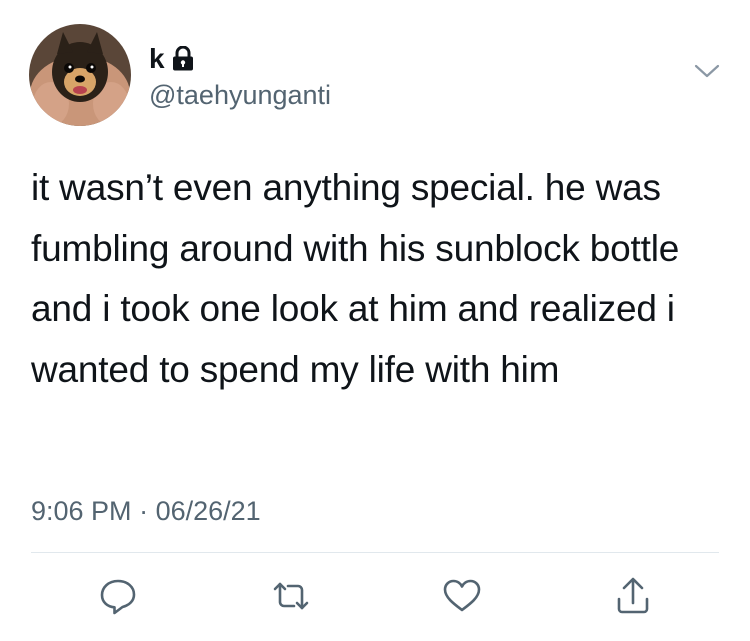 The height and width of the screenshot is (641, 750). I want to click on share-icon, so click(633, 595).